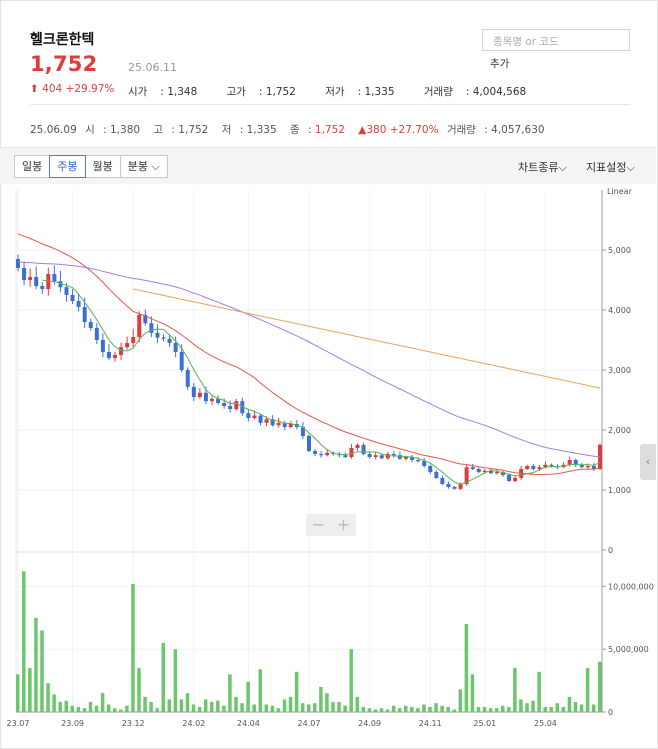 The width and height of the screenshot is (658, 749). I want to click on price-change: ⬆ 404 +29.97%, so click(72, 89).